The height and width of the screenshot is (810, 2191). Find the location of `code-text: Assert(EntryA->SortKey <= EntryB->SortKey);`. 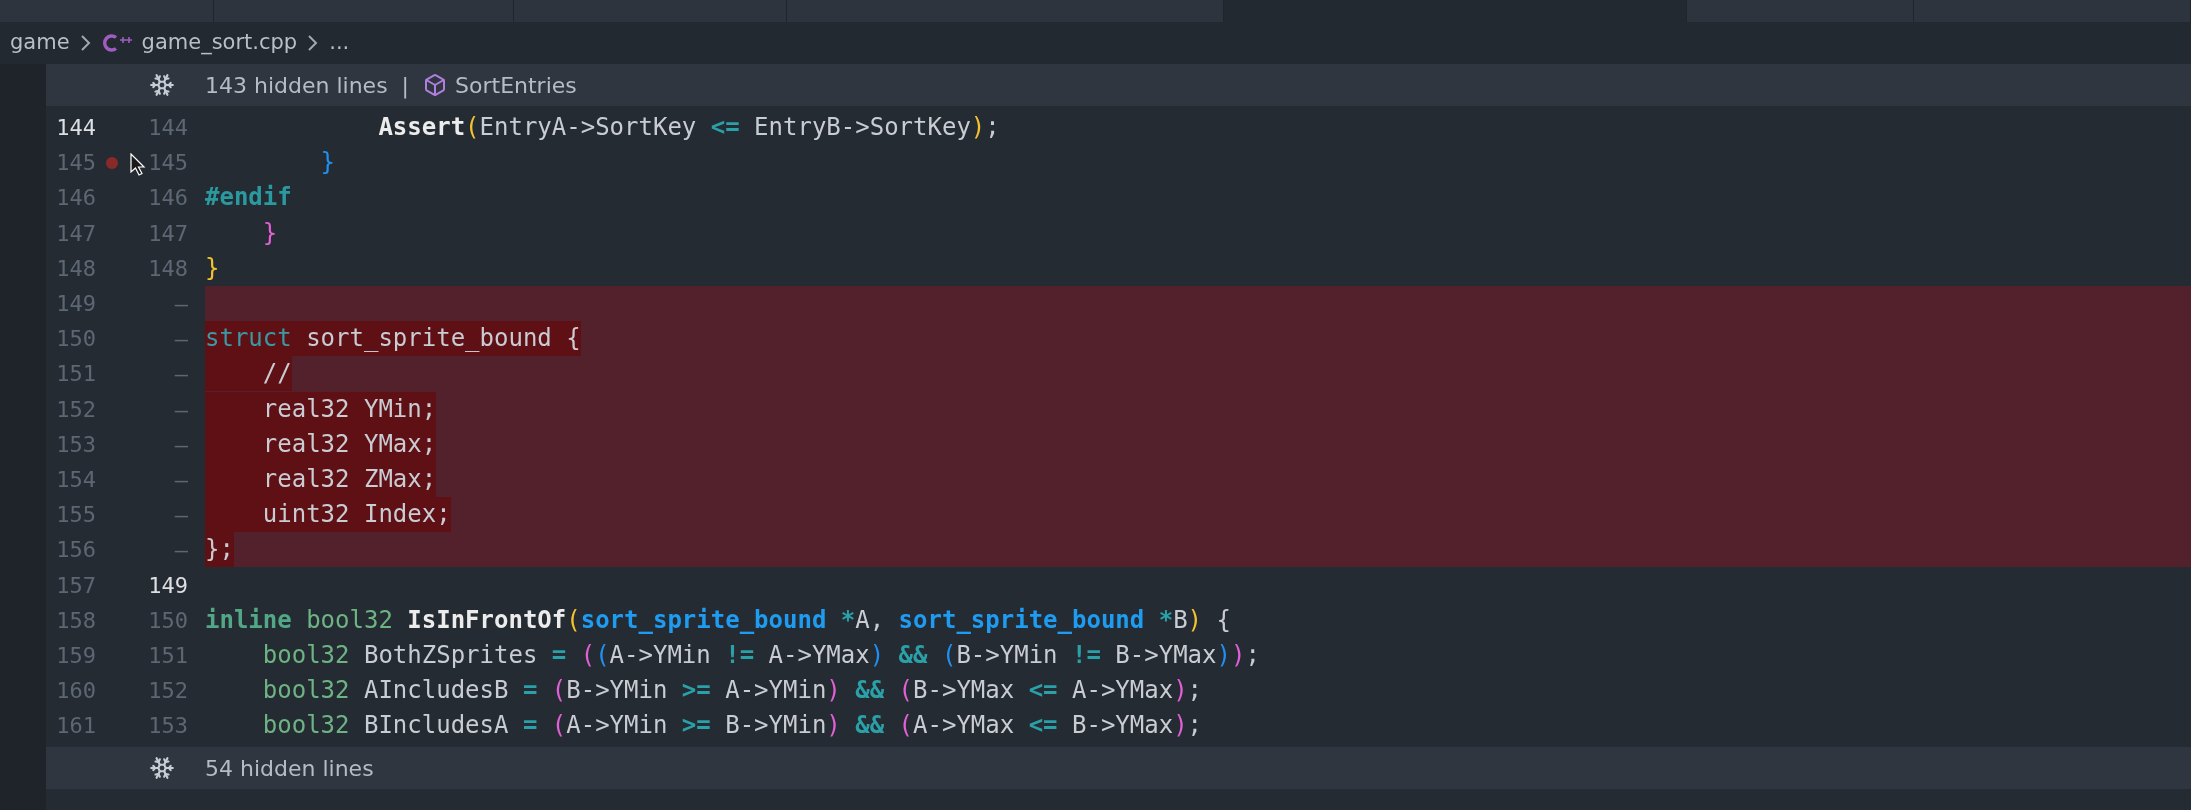

code-text: Assert(EntryA->SortKey <= EntryB->SortKey); is located at coordinates (688, 128).